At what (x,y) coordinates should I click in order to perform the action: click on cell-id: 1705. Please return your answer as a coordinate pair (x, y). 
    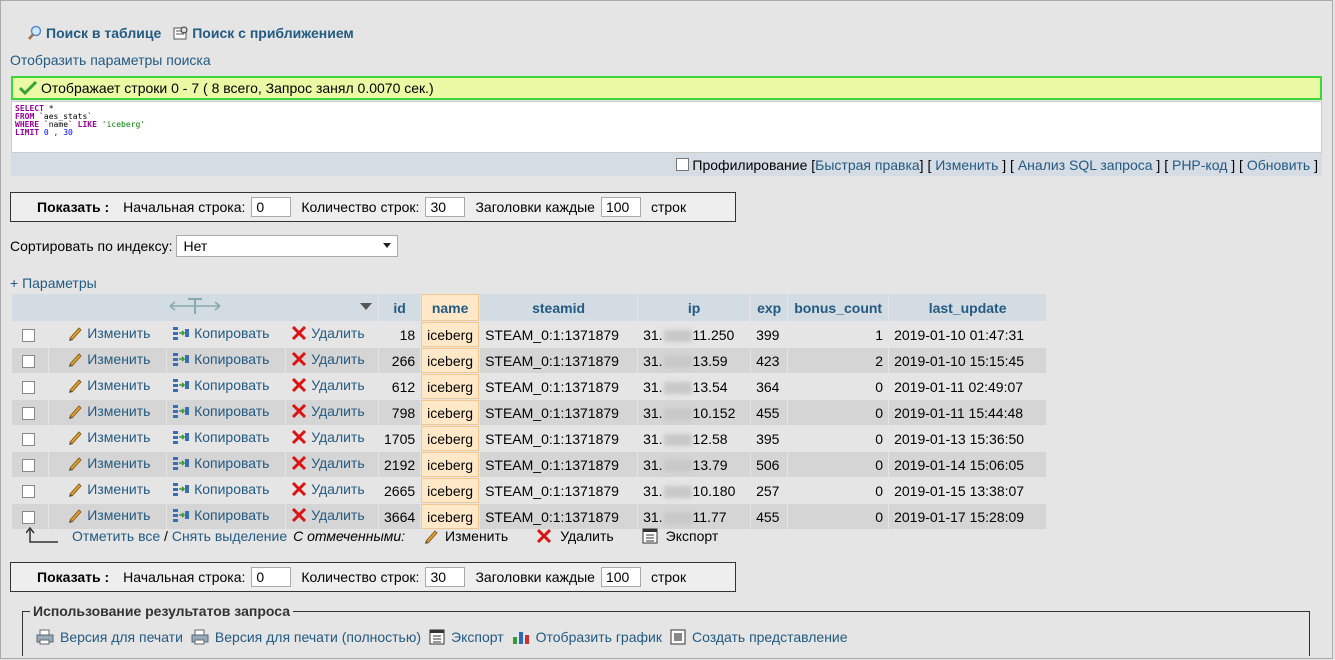
    Looking at the image, I should click on (400, 438).